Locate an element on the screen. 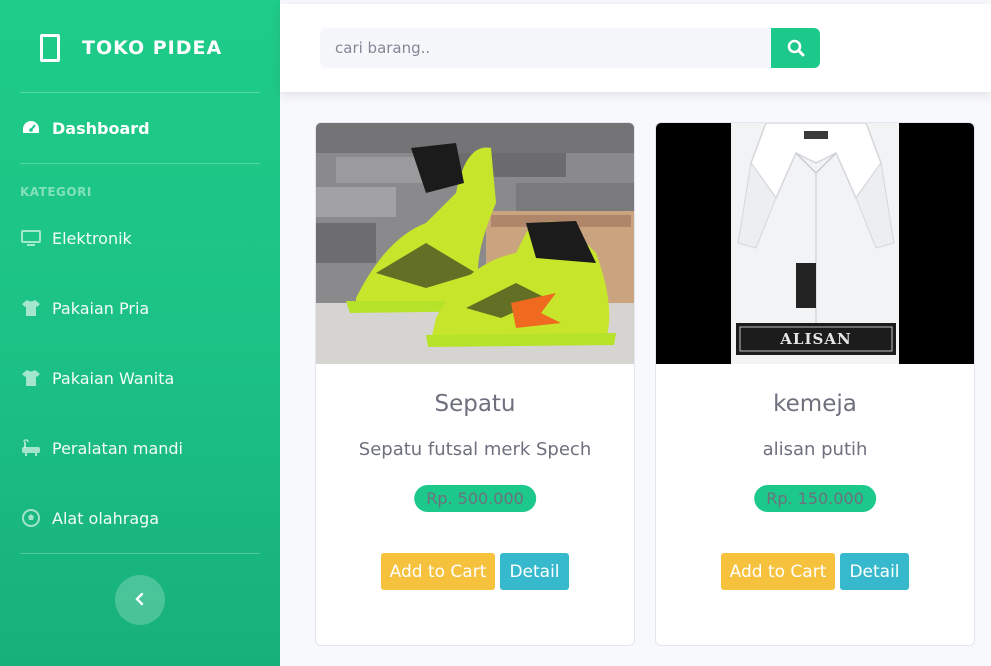  sidebar-item-dashboard: Dashboard is located at coordinates (85, 128).